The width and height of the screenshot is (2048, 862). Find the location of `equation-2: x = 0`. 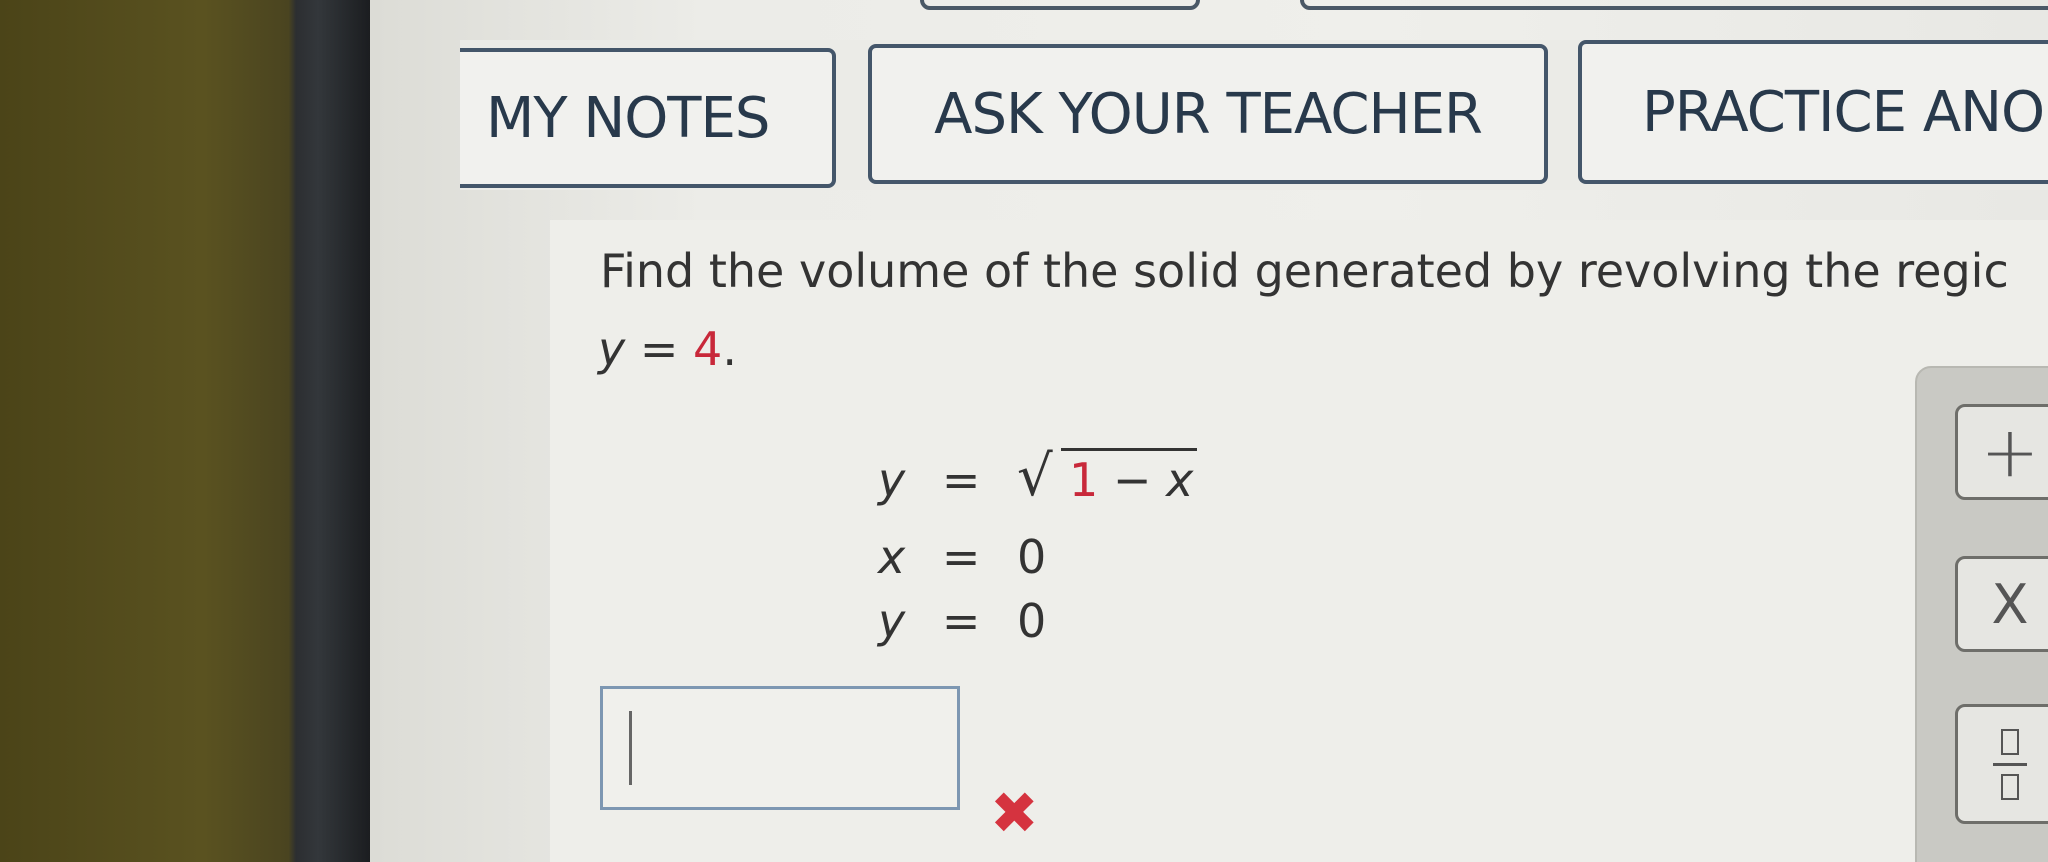

equation-2: x = 0 is located at coordinates (962, 557).